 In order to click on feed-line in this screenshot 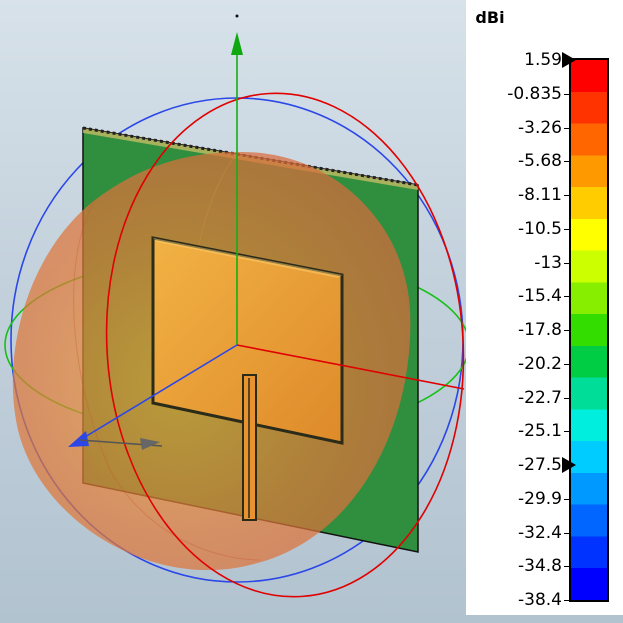, I will do `click(249, 447)`.